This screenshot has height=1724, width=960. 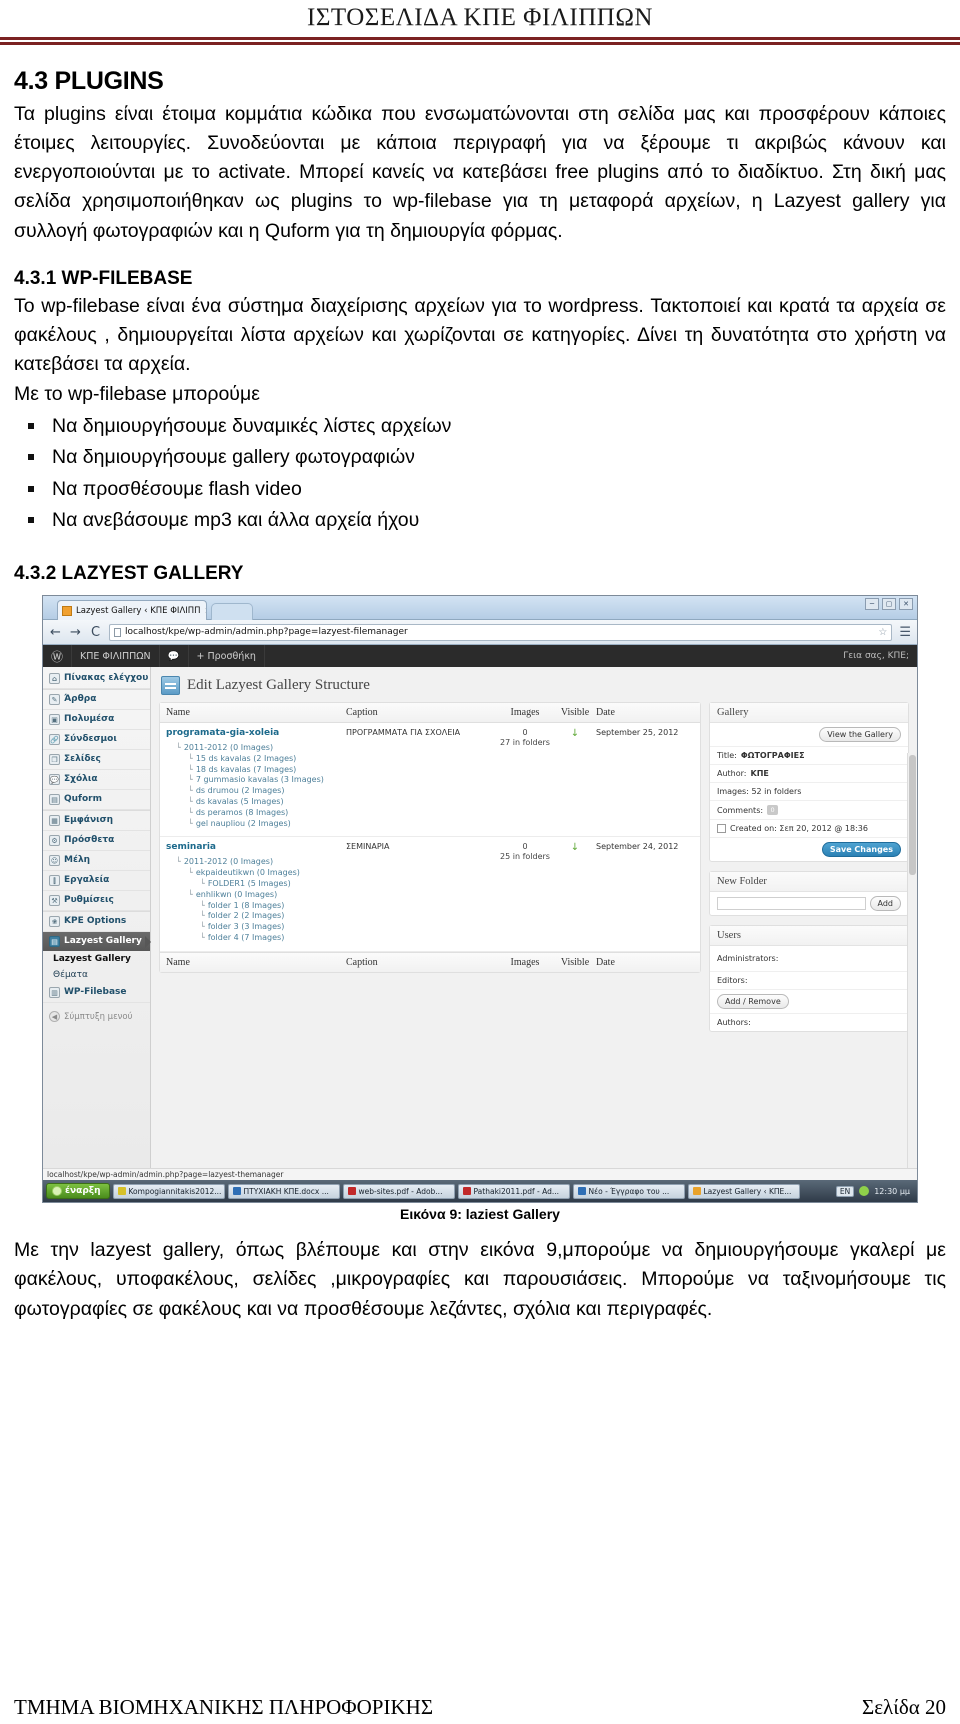 What do you see at coordinates (75, 632) in the screenshot?
I see `forward-icon: →` at bounding box center [75, 632].